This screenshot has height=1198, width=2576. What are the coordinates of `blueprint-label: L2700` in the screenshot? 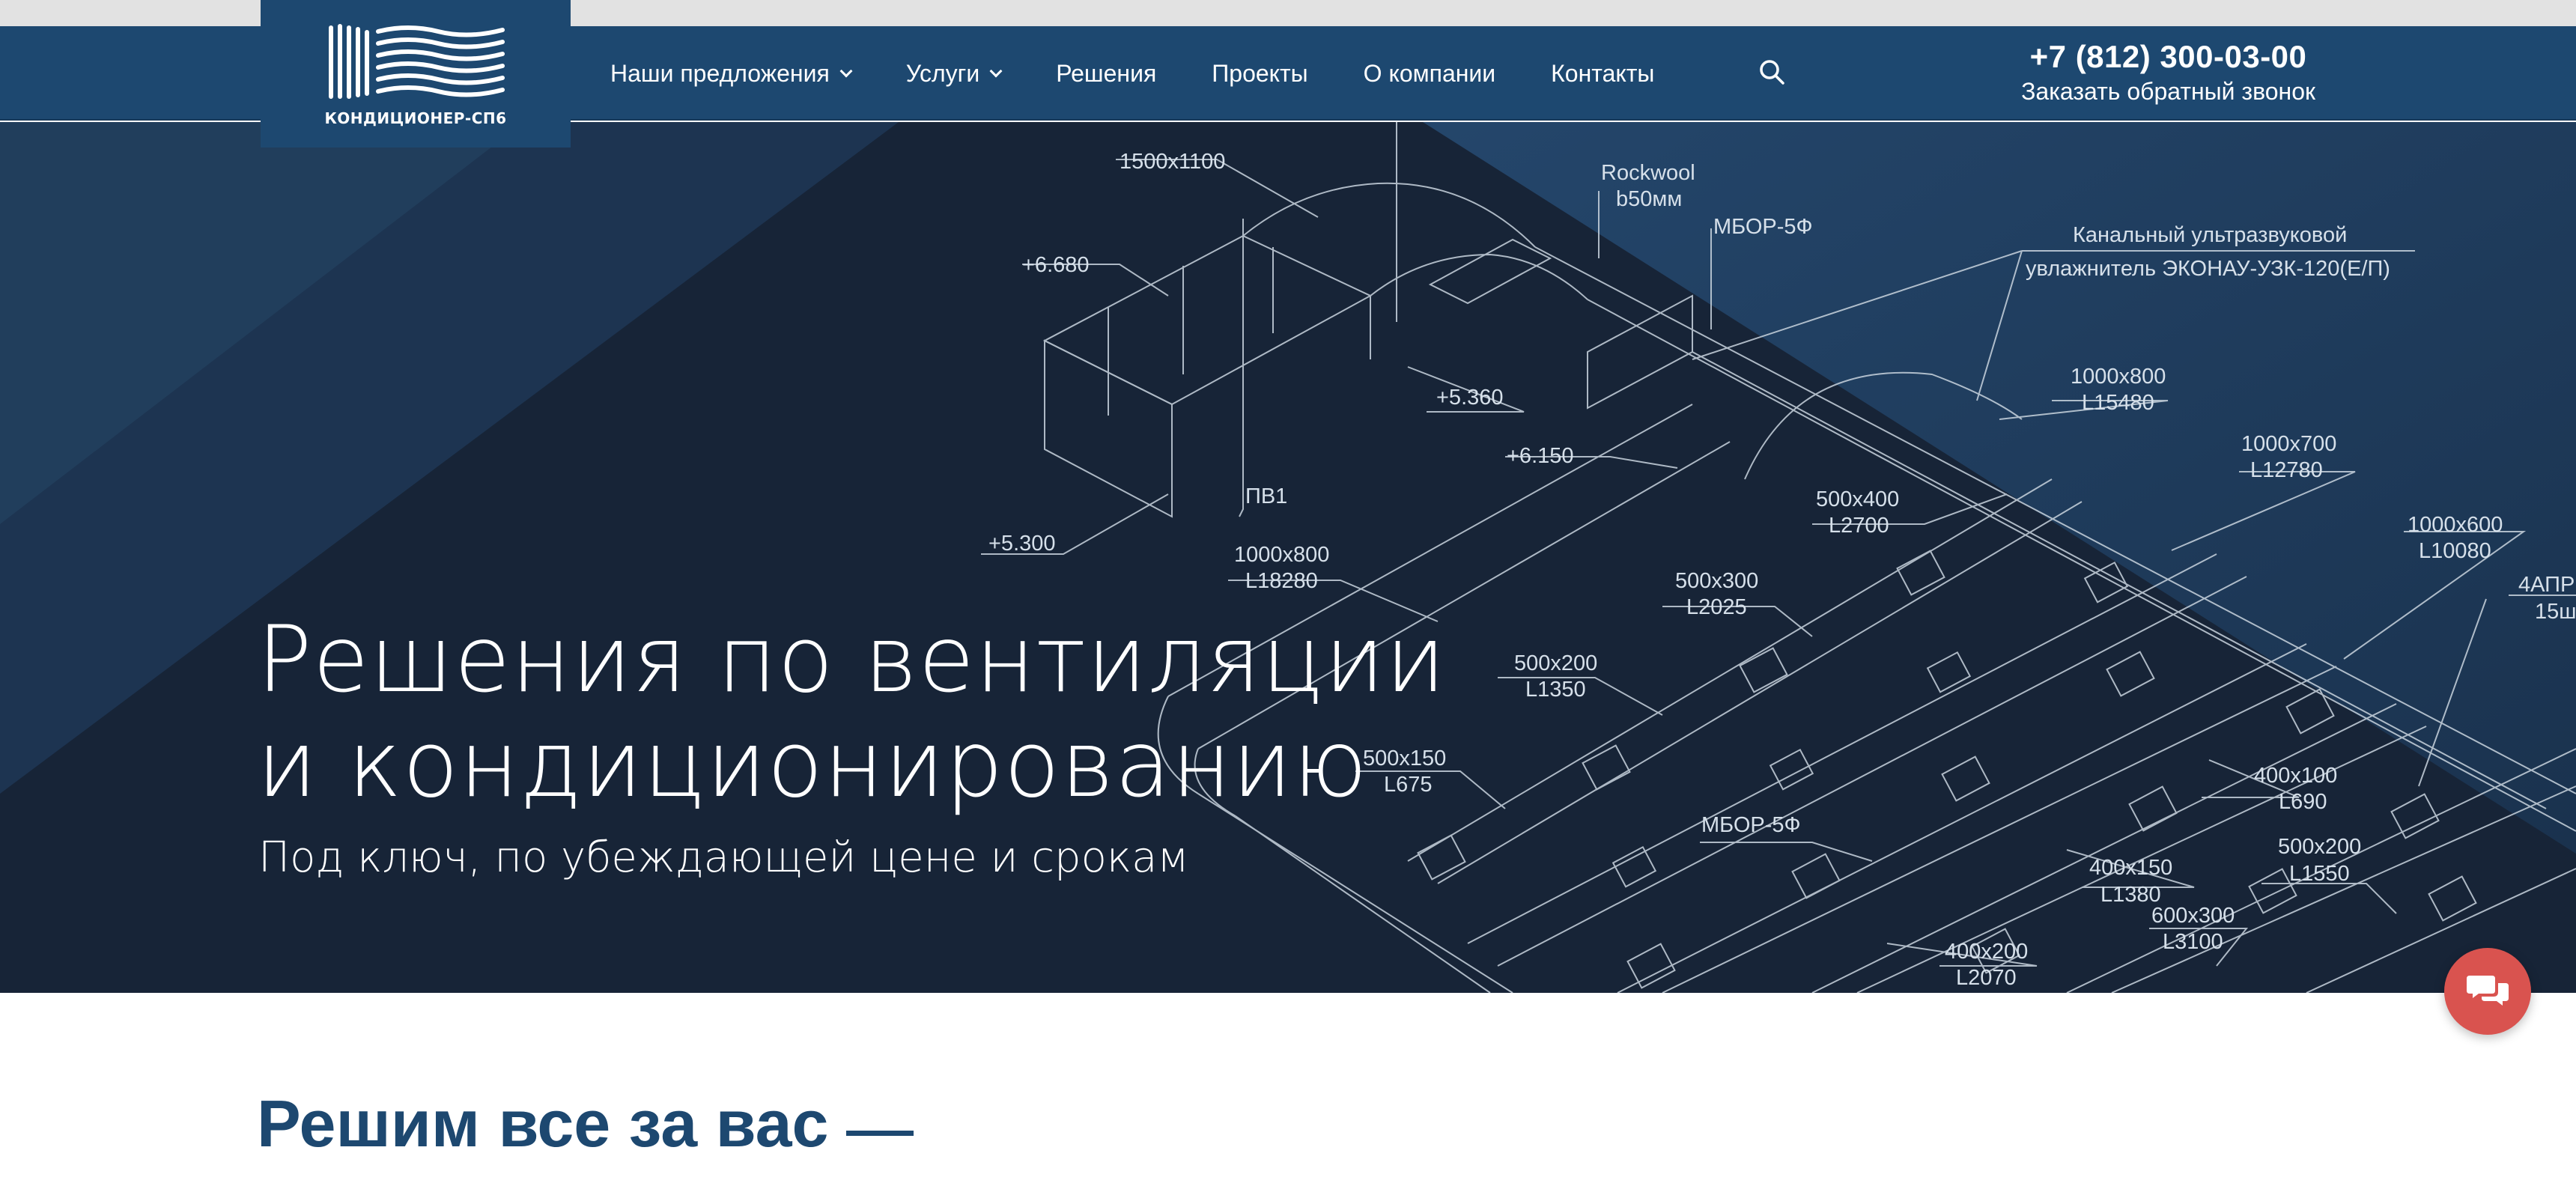 It's located at (1859, 526).